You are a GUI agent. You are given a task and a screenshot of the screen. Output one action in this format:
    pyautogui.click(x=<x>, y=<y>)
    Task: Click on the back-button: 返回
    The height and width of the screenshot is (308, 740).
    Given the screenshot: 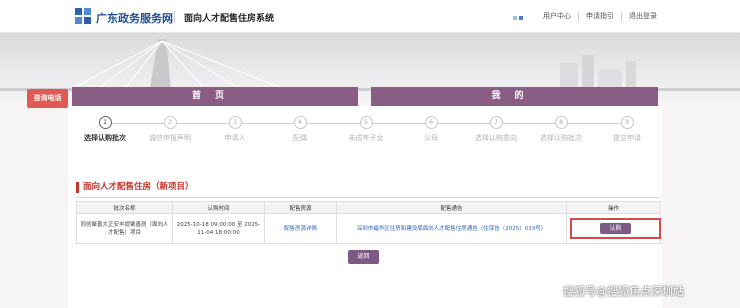 What is the action you would take?
    pyautogui.click(x=363, y=257)
    